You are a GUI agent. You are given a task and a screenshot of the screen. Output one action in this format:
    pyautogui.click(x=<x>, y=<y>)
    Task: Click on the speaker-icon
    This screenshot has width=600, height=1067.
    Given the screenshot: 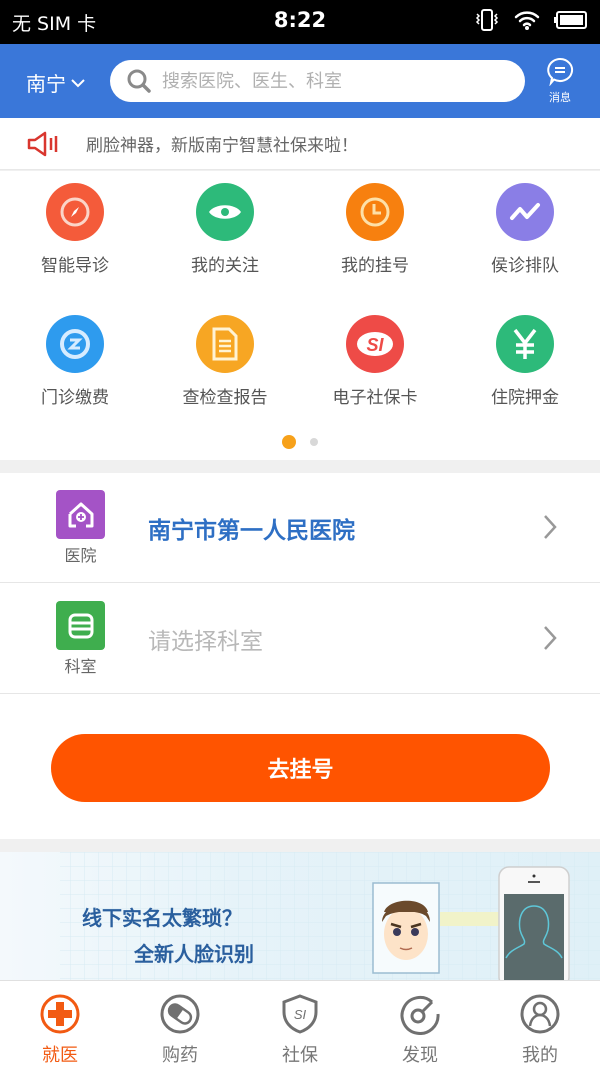 What is the action you would take?
    pyautogui.click(x=42, y=143)
    